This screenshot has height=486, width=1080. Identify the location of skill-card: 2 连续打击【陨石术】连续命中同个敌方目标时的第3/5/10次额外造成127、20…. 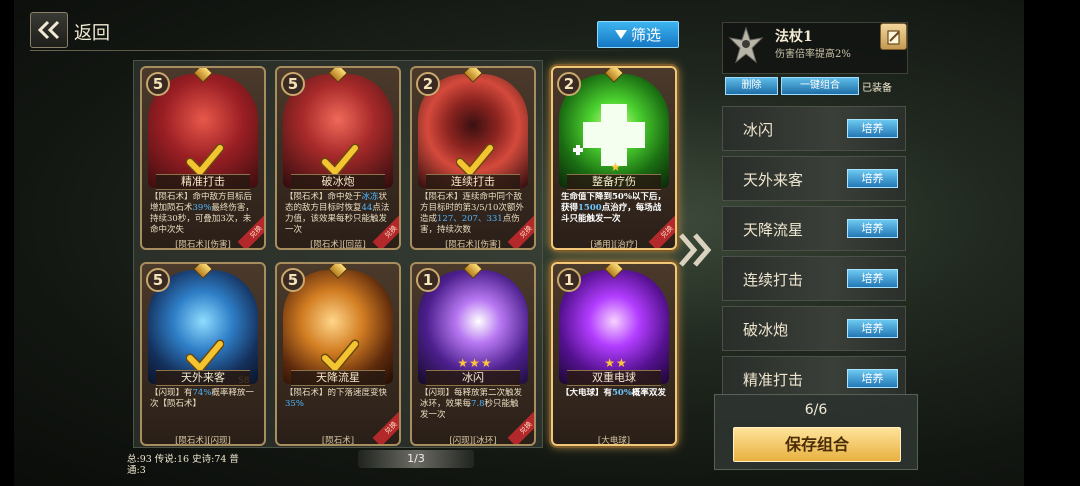
(473, 158).